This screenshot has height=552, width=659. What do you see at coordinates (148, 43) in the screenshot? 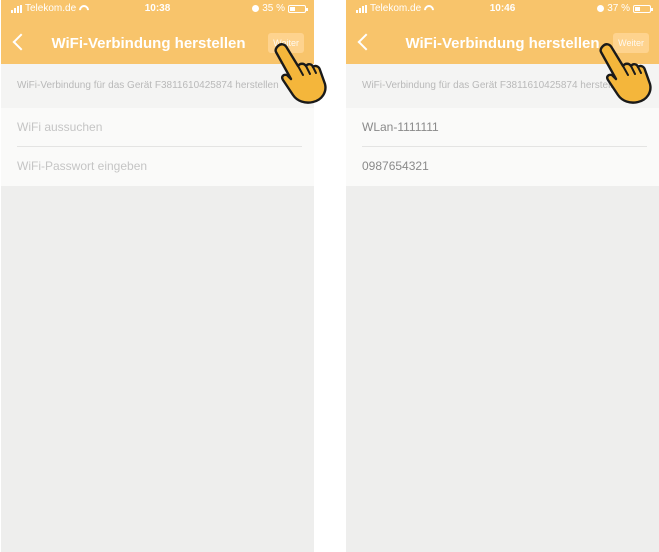
I see `page-title: WiFi-Verbindung herstellen` at bounding box center [148, 43].